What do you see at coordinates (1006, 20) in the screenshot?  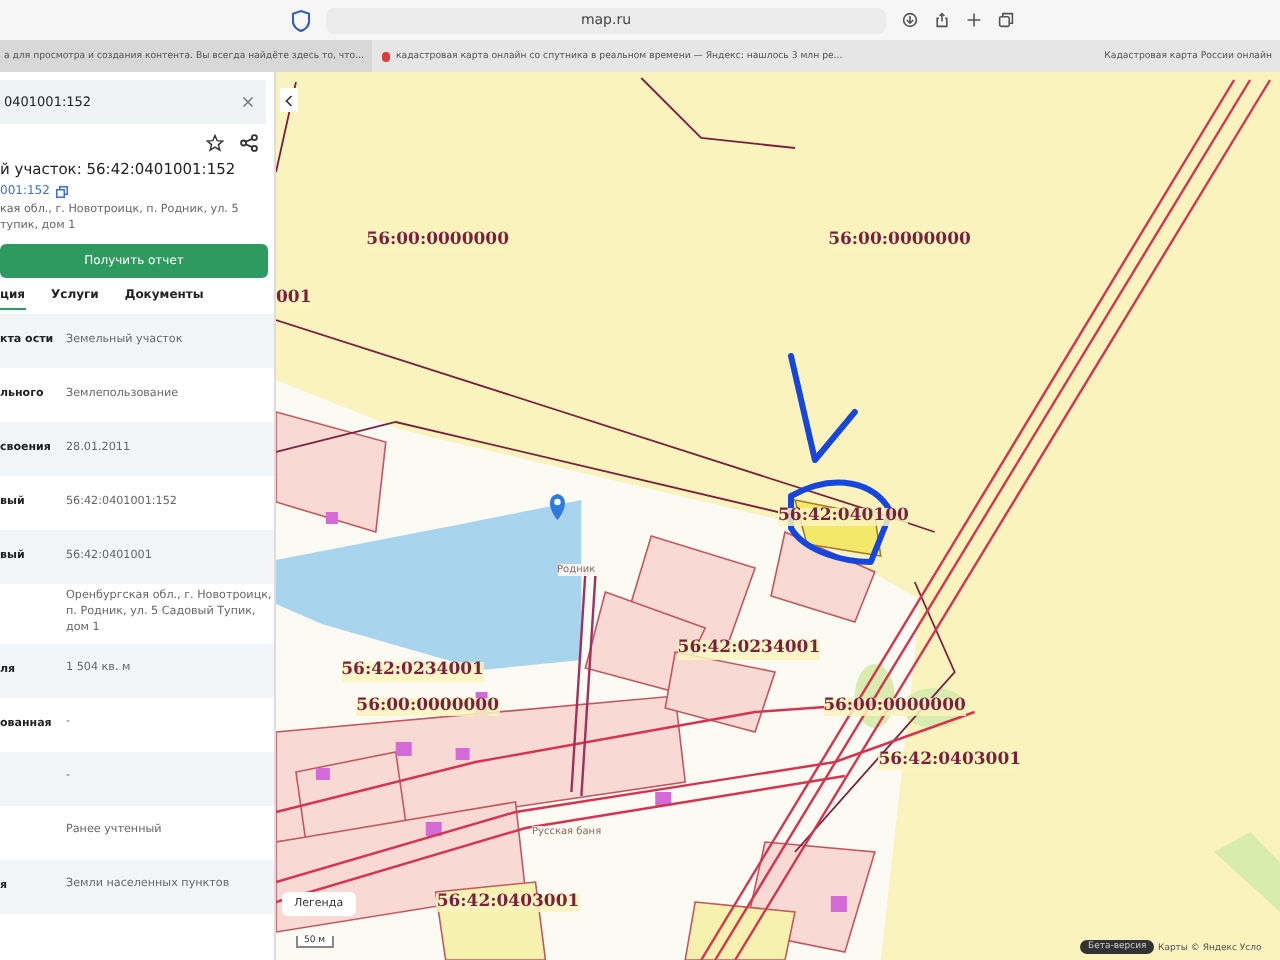 I see `tabs-icon` at bounding box center [1006, 20].